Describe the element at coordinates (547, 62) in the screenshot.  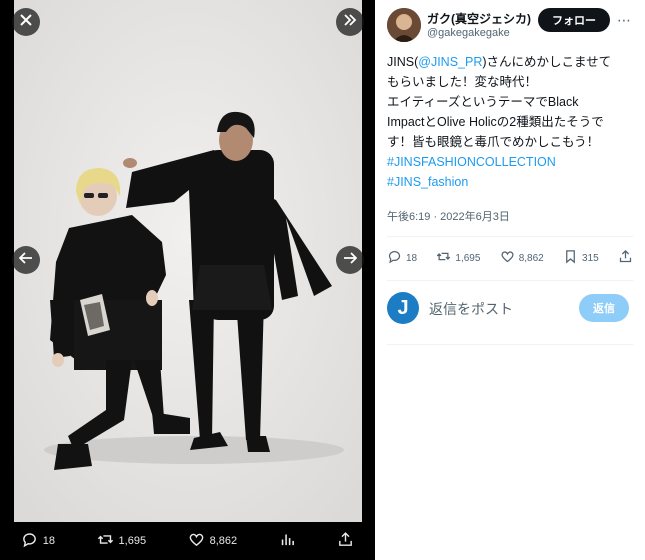
I see `text-segment: )さんにめかしこませて` at that location.